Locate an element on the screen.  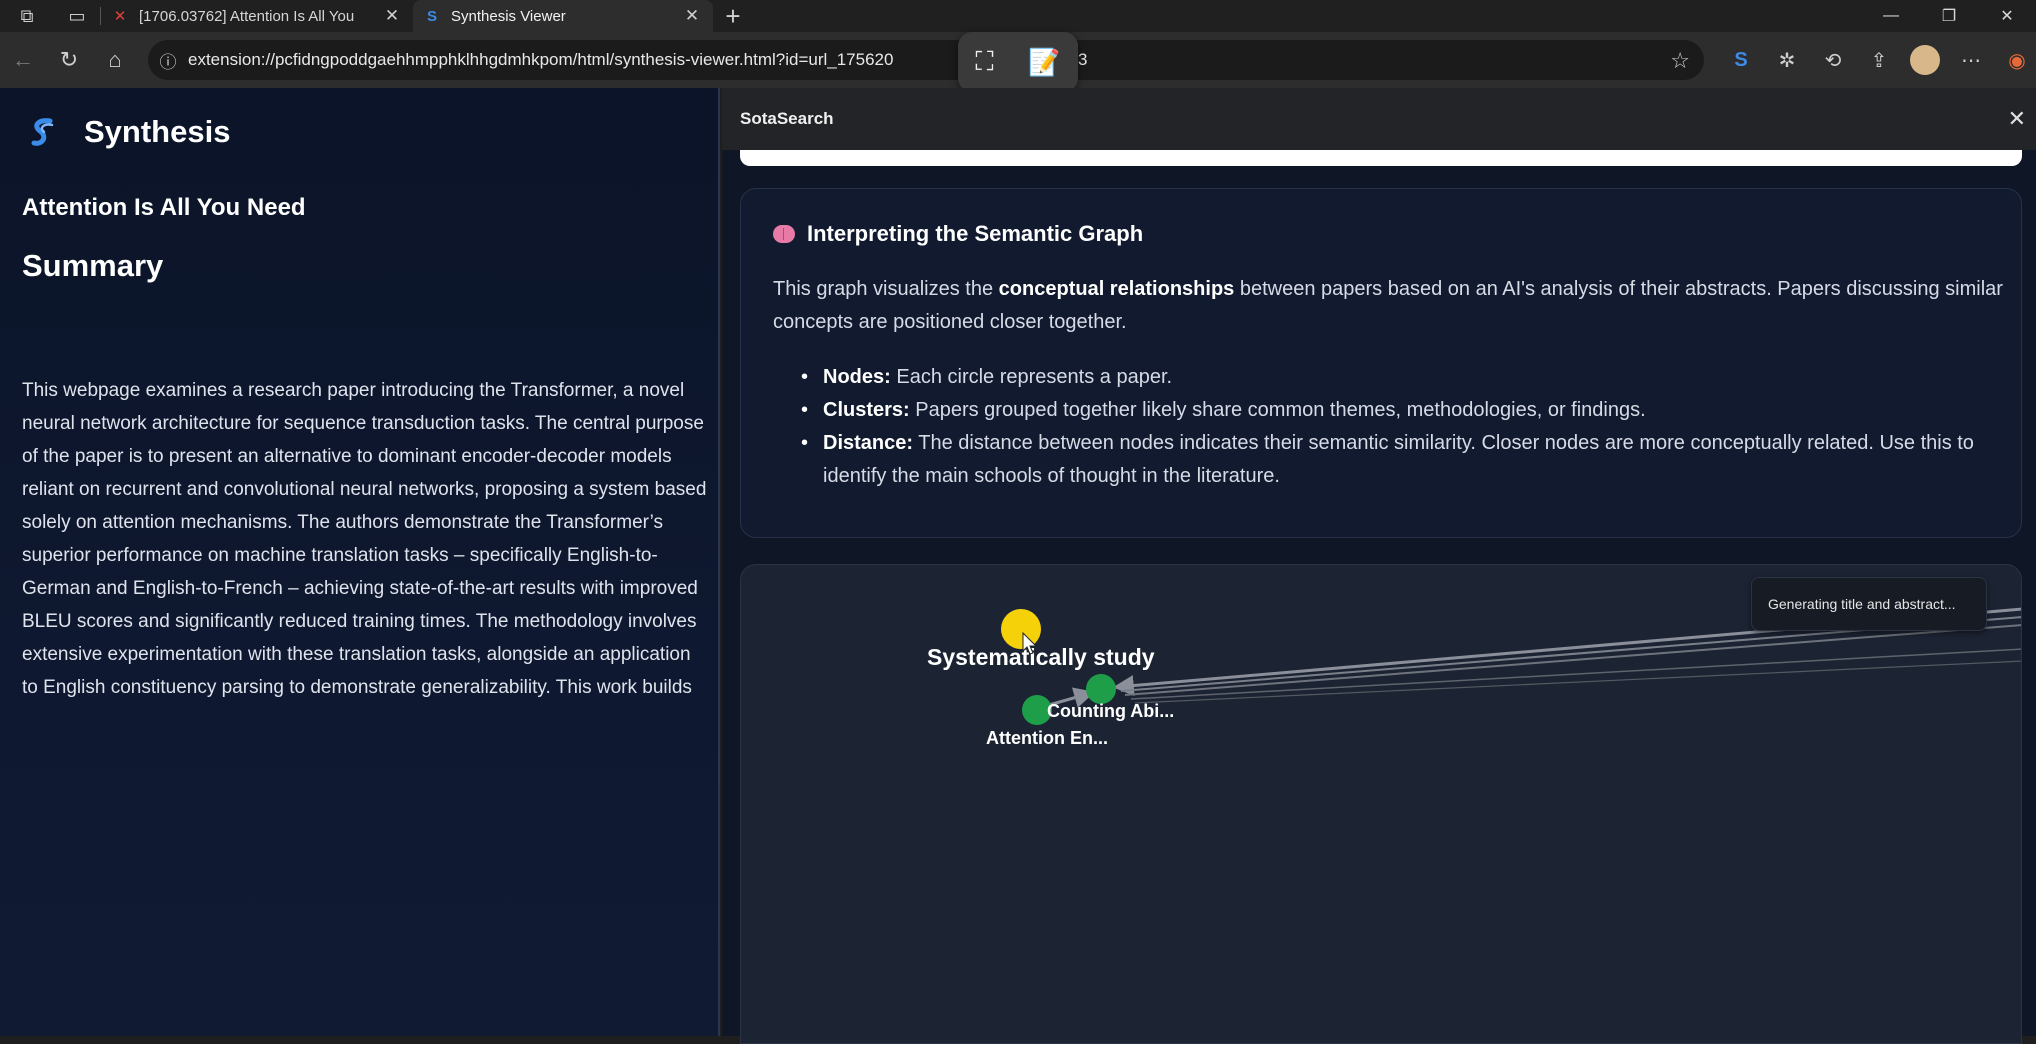
window-controls: — ❐ ✕ is located at coordinates (1949, 16).